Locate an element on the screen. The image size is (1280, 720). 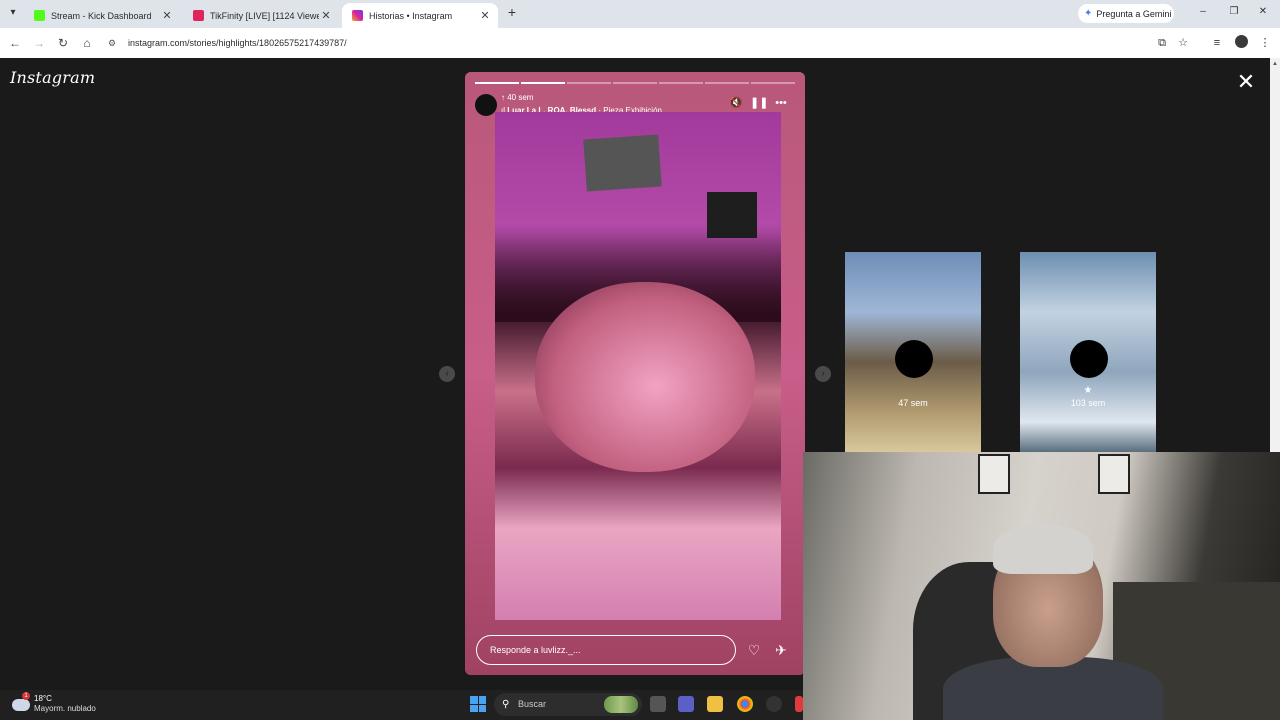
gemini-button: ✦ Pregunta a Gemini is located at coordinates (1126, 13).